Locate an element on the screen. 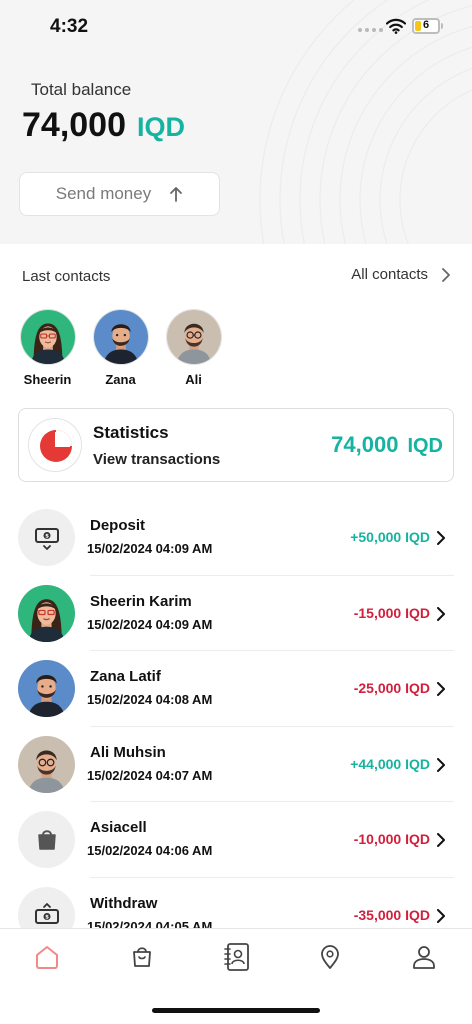  money-deposit-icon: $ is located at coordinates (46, 537).